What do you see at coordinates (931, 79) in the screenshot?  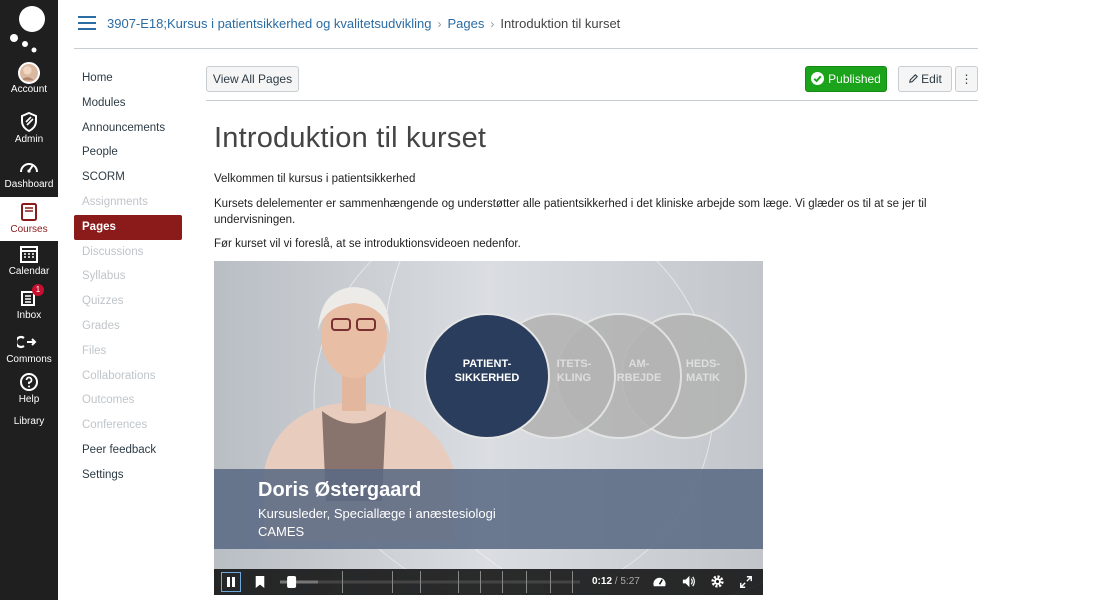 I see `edit-label: Edit` at bounding box center [931, 79].